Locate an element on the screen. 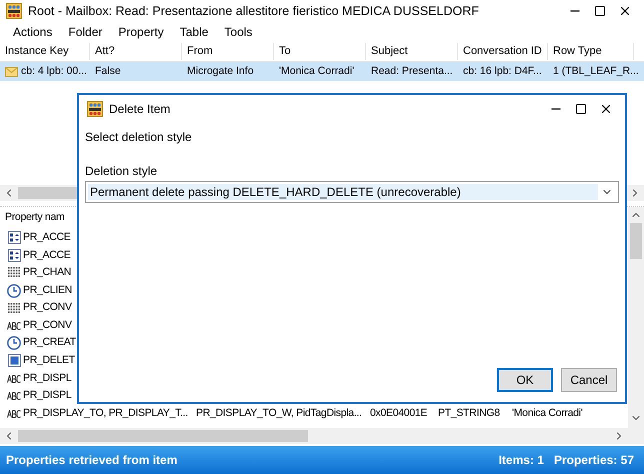 The width and height of the screenshot is (644, 474). deletion-style-dropdown: Permanent delete passing DELETE_HARD_DELETE (unrecoverable) is located at coordinates (352, 192).